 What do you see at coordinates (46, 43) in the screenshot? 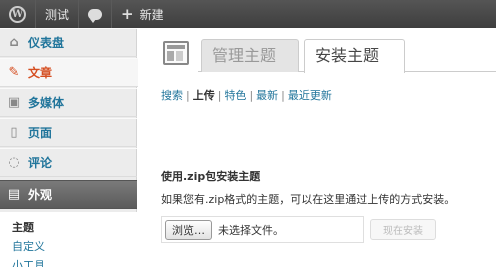
I see `sidebar-item-label: 仪表盘` at bounding box center [46, 43].